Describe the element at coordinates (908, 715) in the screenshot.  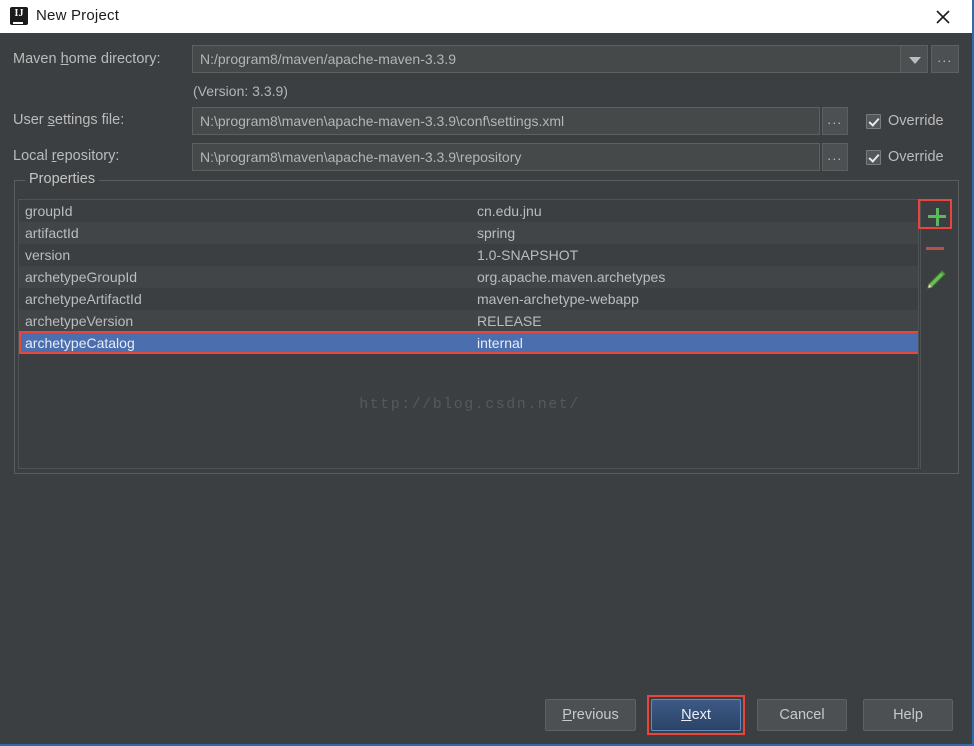
I see `help-button: Help` at that location.